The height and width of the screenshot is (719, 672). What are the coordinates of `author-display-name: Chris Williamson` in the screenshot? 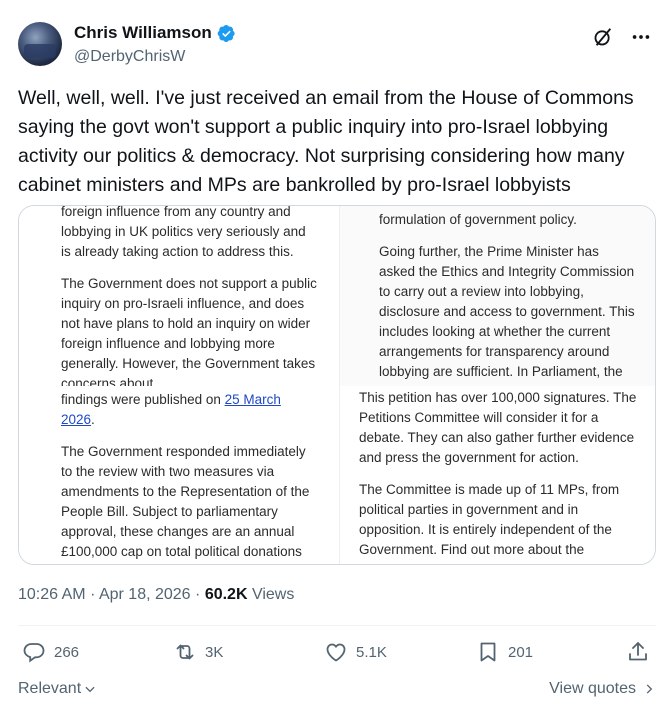 It's located at (143, 33).